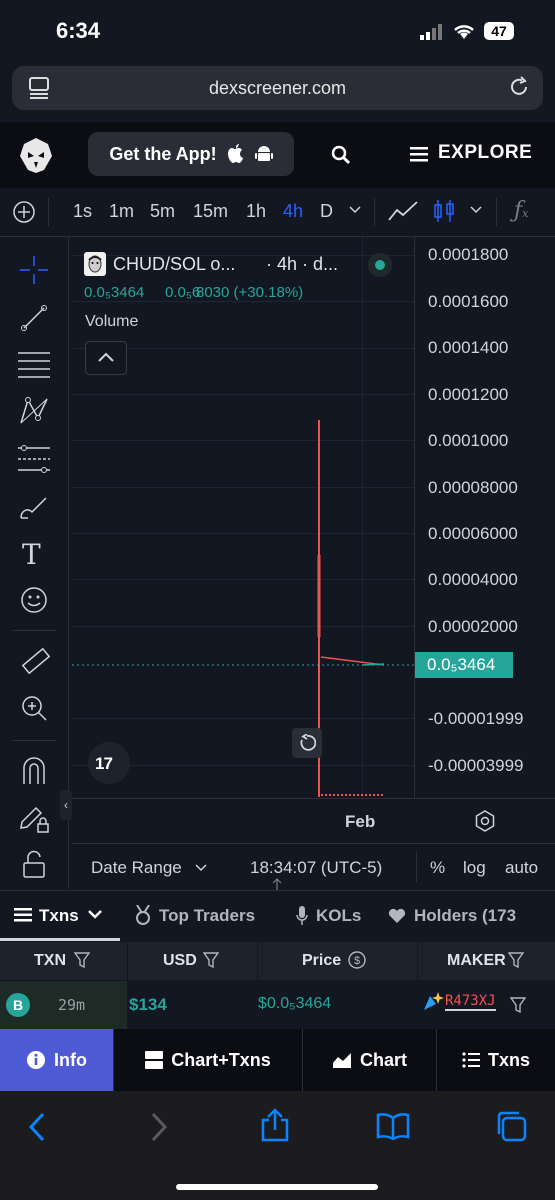 The height and width of the screenshot is (1200, 555). I want to click on signal-icon, so click(432, 32).